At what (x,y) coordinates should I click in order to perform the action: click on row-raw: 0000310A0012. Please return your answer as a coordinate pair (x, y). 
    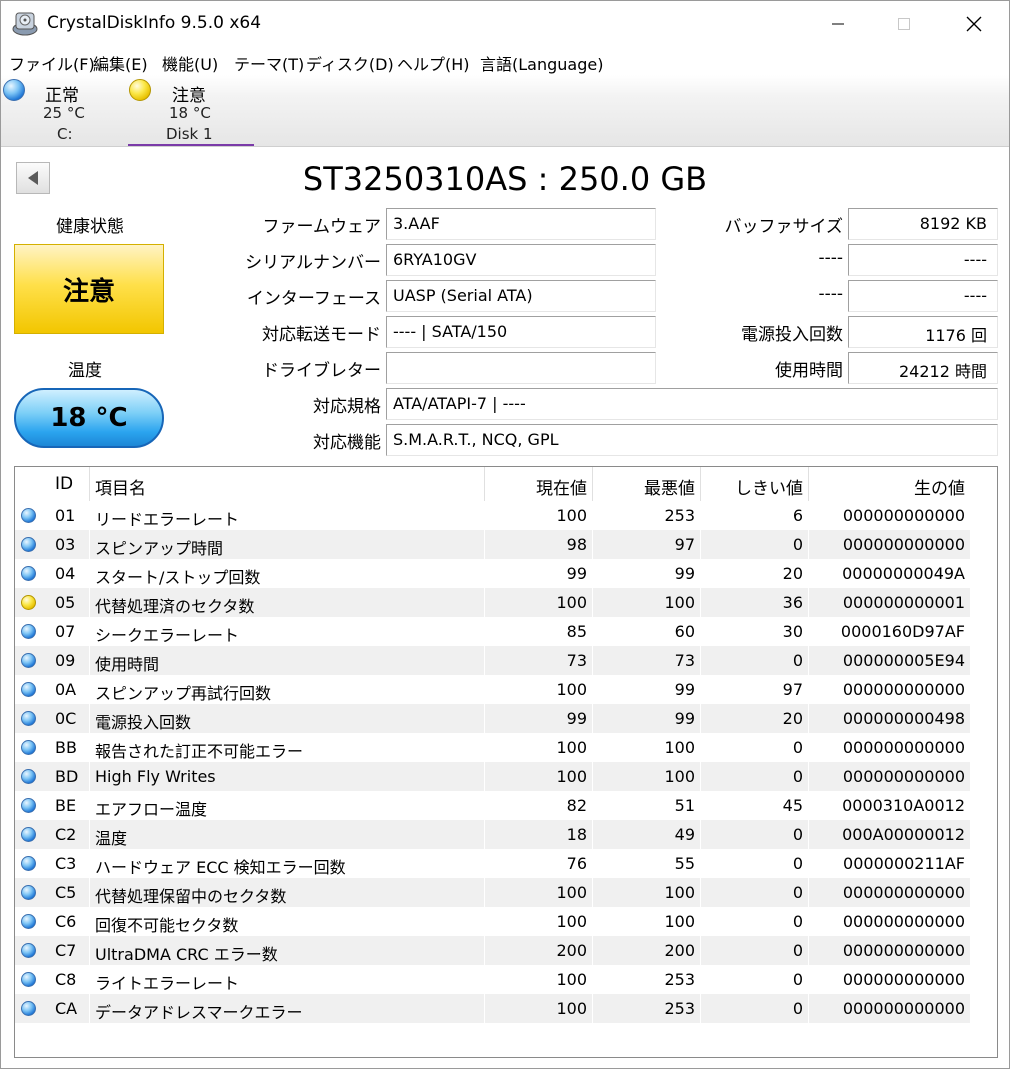
    Looking at the image, I should click on (903, 805).